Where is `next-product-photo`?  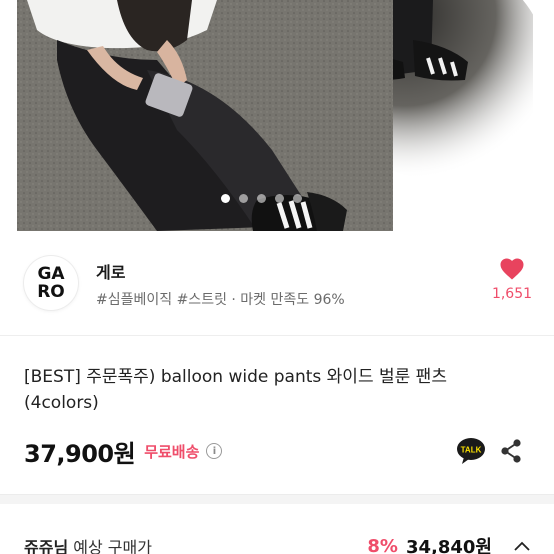 next-product-photo is located at coordinates (463, 115).